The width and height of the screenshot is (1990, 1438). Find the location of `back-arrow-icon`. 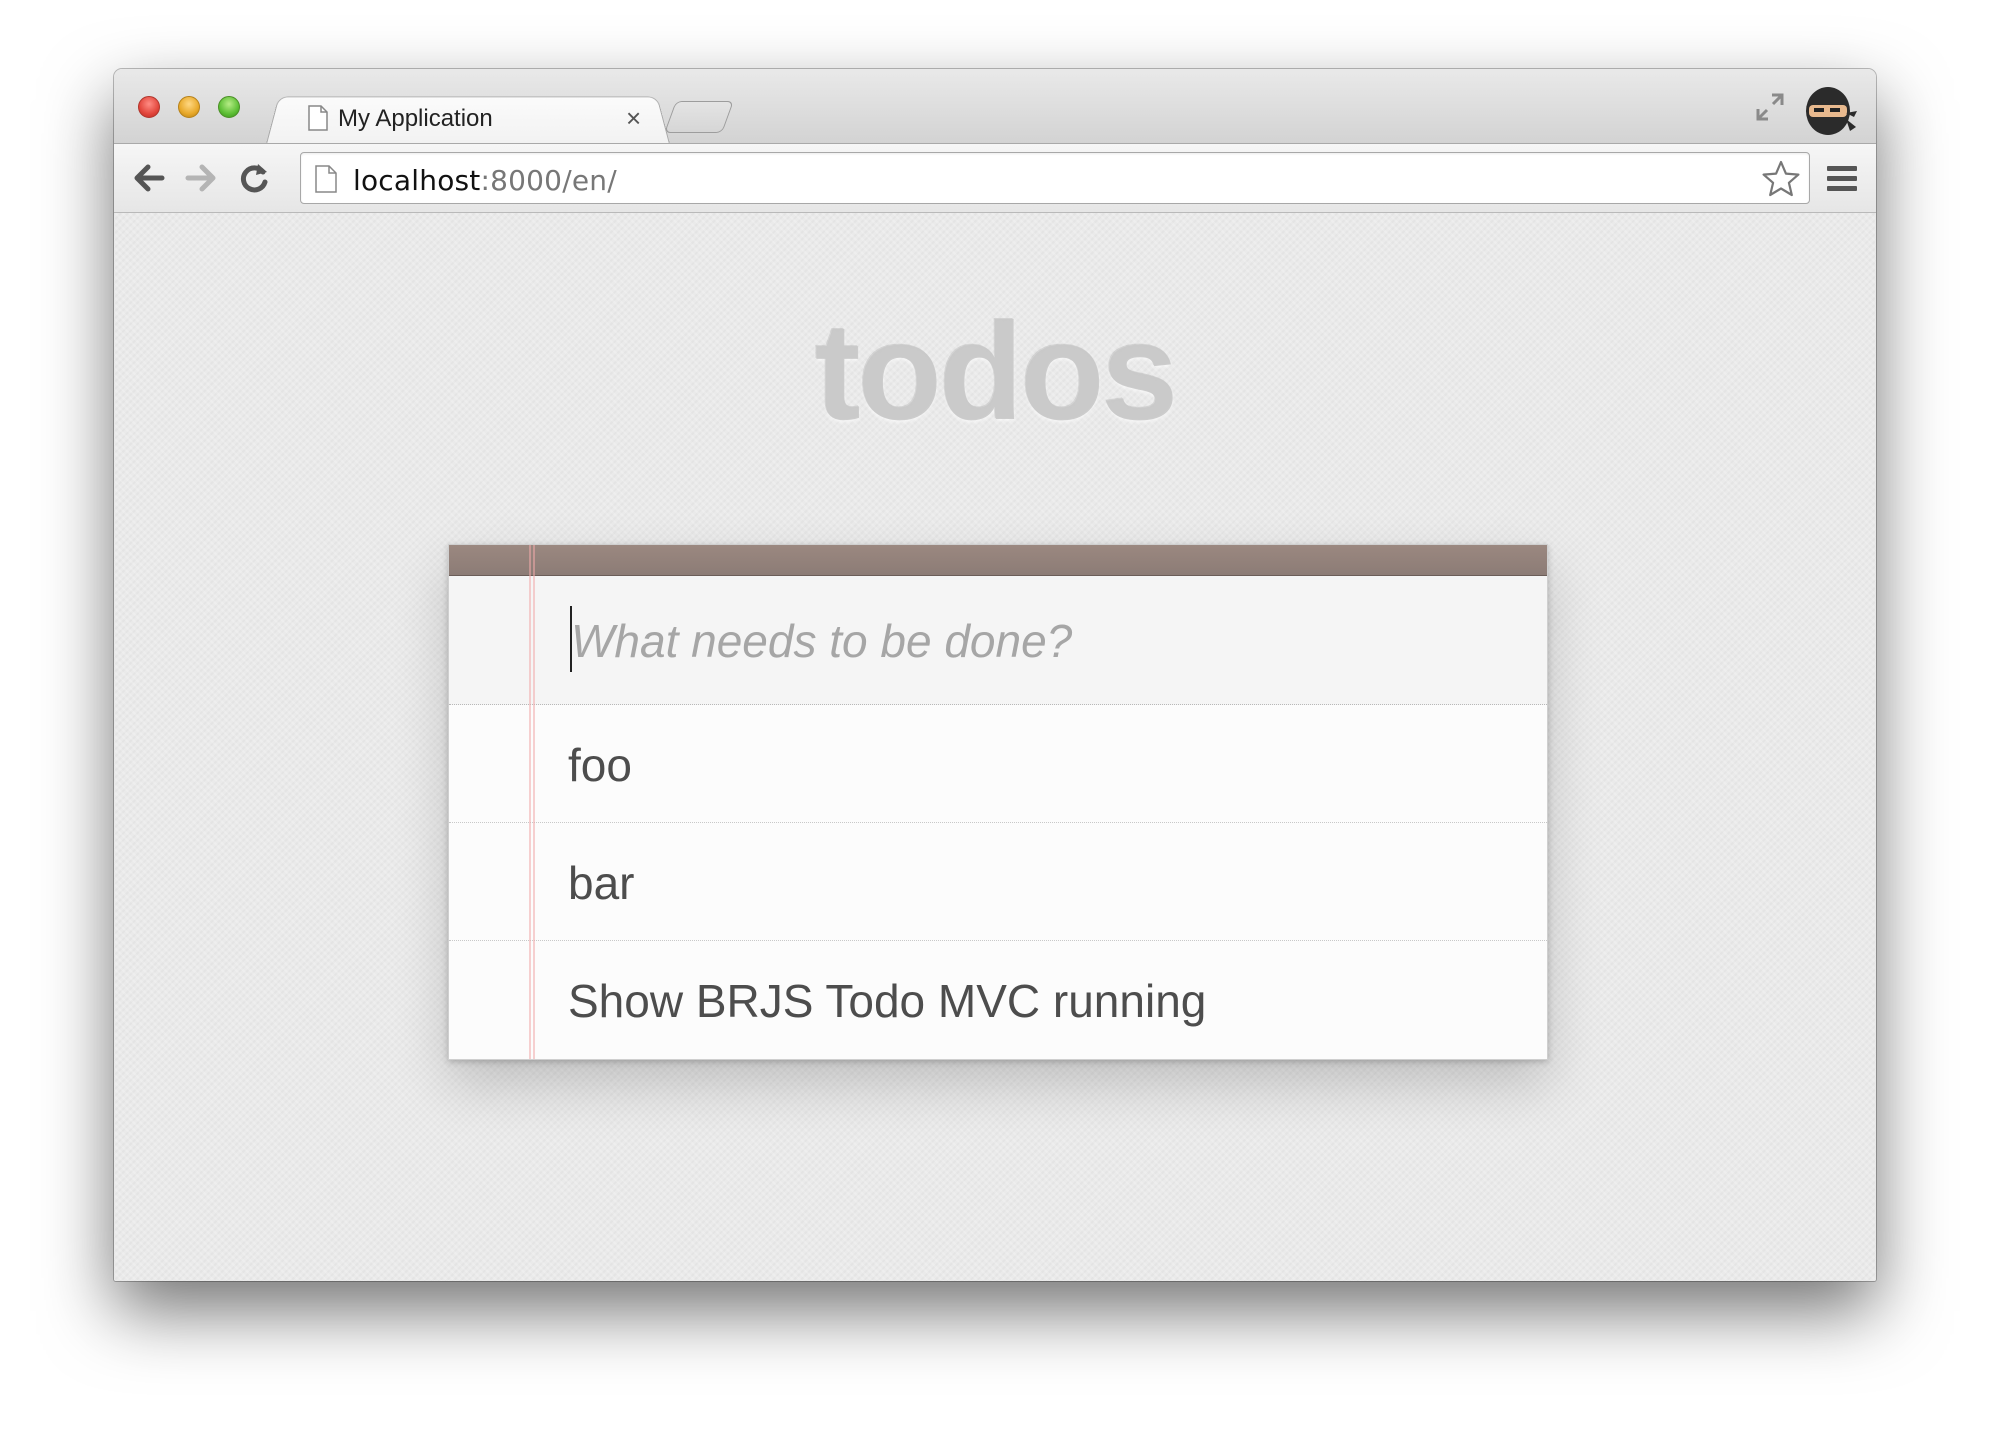

back-arrow-icon is located at coordinates (148, 178).